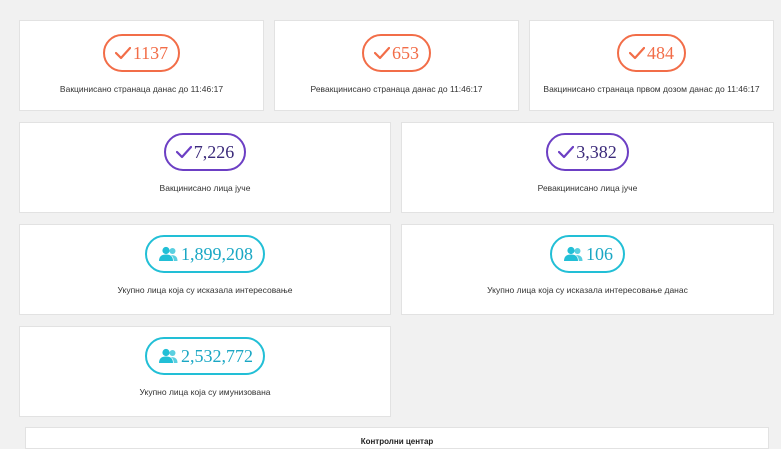 This screenshot has height=449, width=781. What do you see at coordinates (141, 89) in the screenshot?
I see `stat-label: Вакцинисано странаца данас до 11:46:17` at bounding box center [141, 89].